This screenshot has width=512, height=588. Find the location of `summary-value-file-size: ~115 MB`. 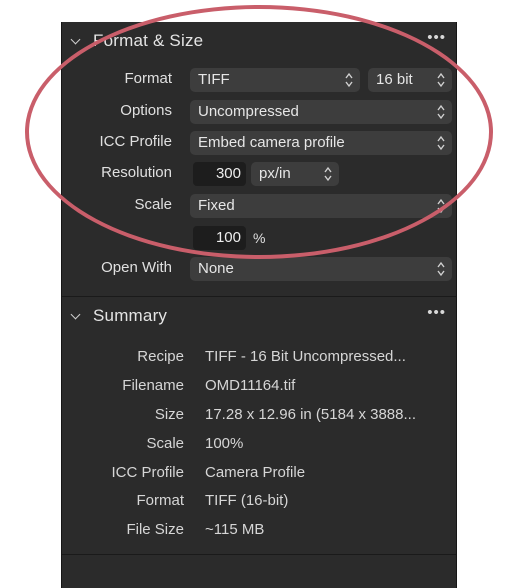

summary-value-file-size: ~115 MB is located at coordinates (235, 529).